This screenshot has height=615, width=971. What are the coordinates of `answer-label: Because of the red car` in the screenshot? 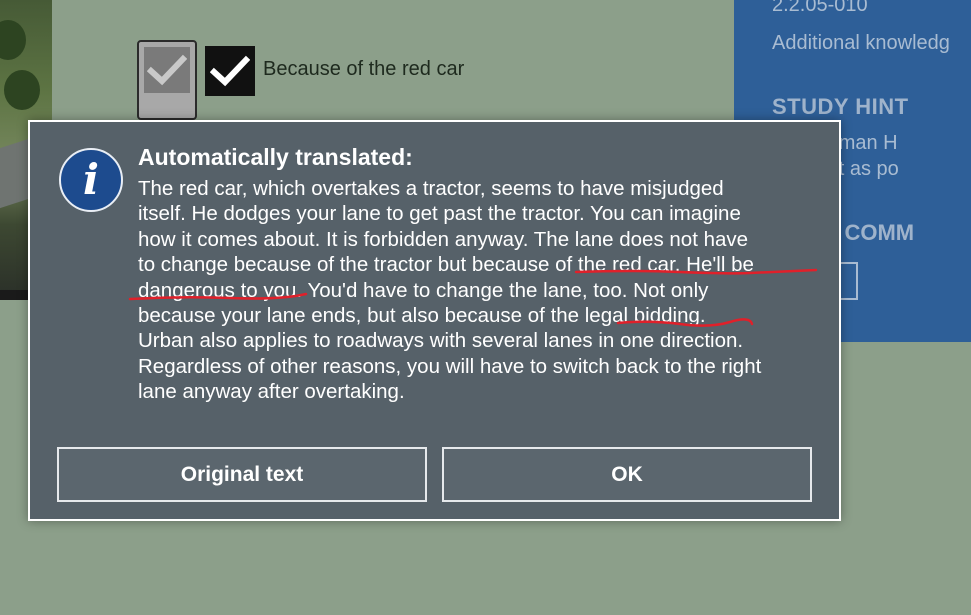 It's located at (364, 69).